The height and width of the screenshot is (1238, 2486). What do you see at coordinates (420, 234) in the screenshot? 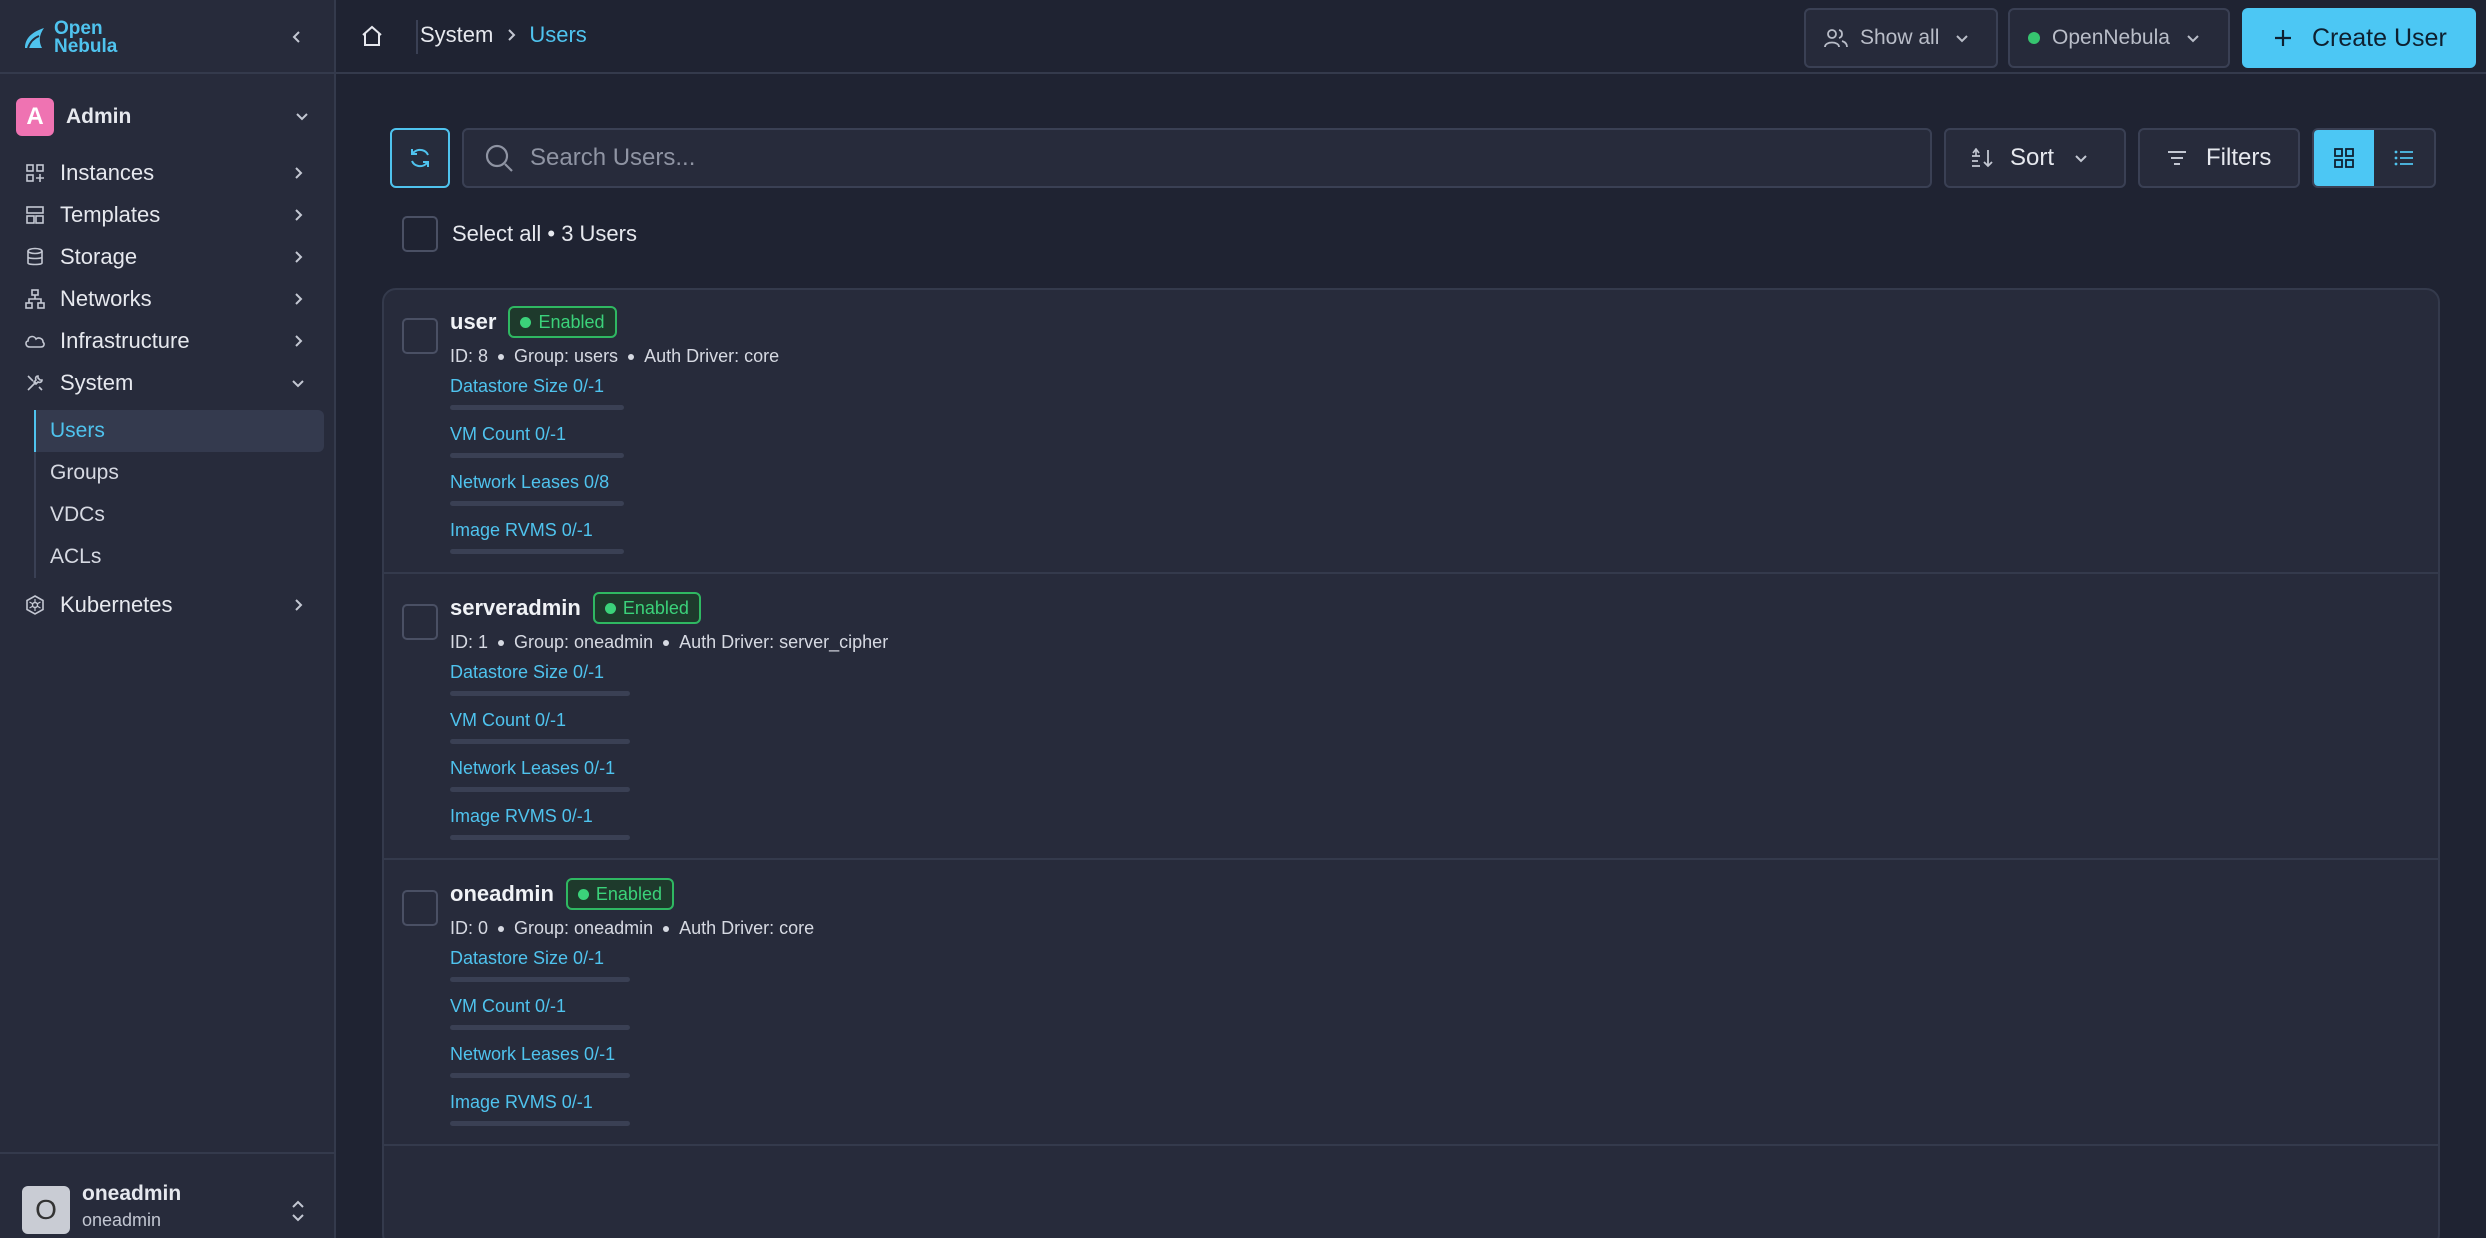
I see `select-all-checkbox` at bounding box center [420, 234].